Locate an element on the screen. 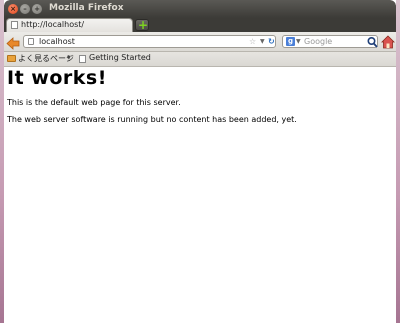 This screenshot has height=323, width=400. bookmark-folder-most-visited: よく見るページ is located at coordinates (46, 58).